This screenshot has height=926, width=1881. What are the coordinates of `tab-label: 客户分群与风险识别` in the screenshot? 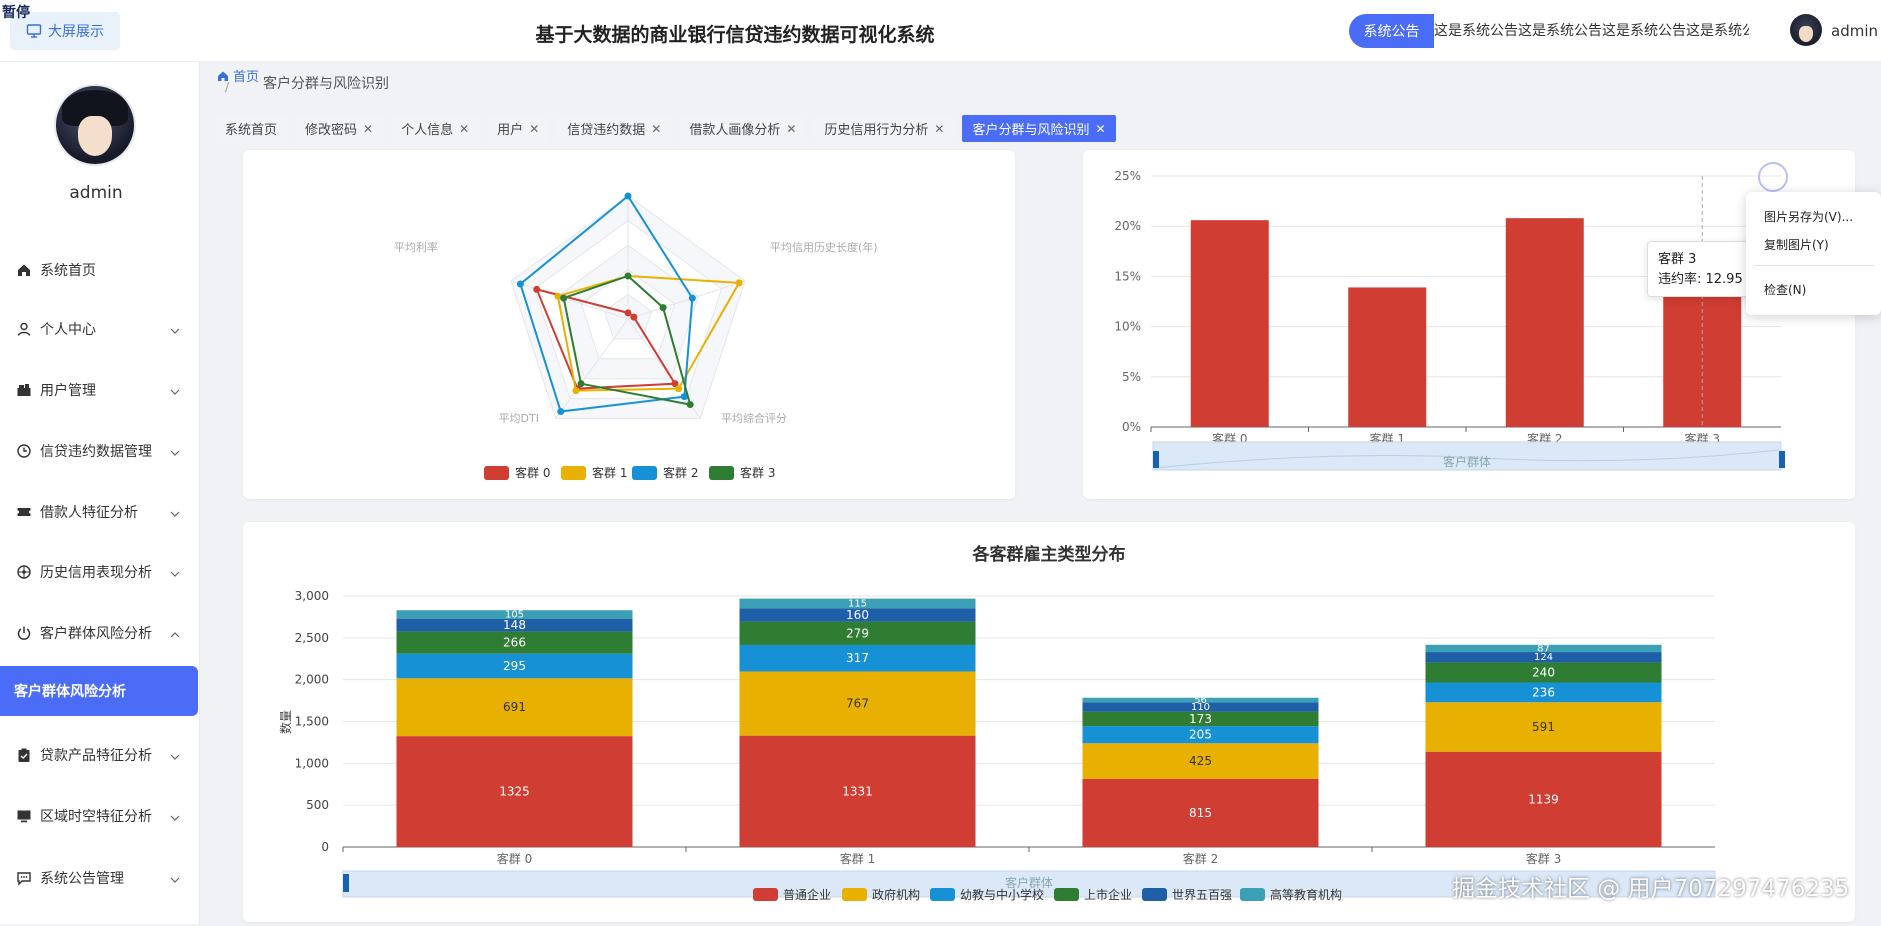 It's located at (1031, 130).